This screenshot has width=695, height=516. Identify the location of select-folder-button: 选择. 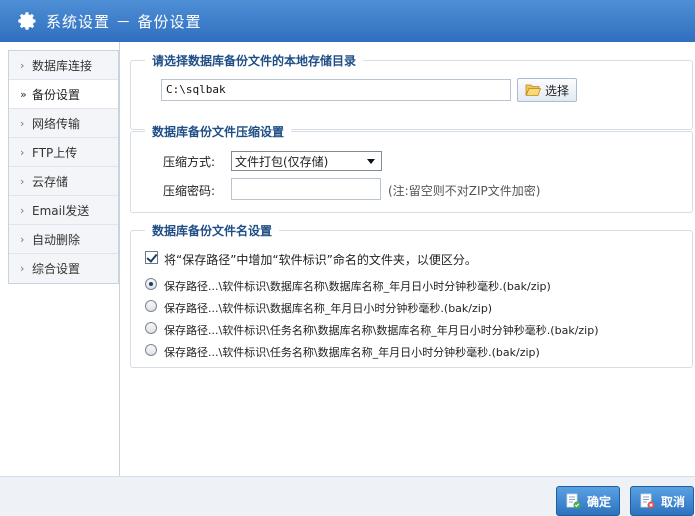
(547, 90).